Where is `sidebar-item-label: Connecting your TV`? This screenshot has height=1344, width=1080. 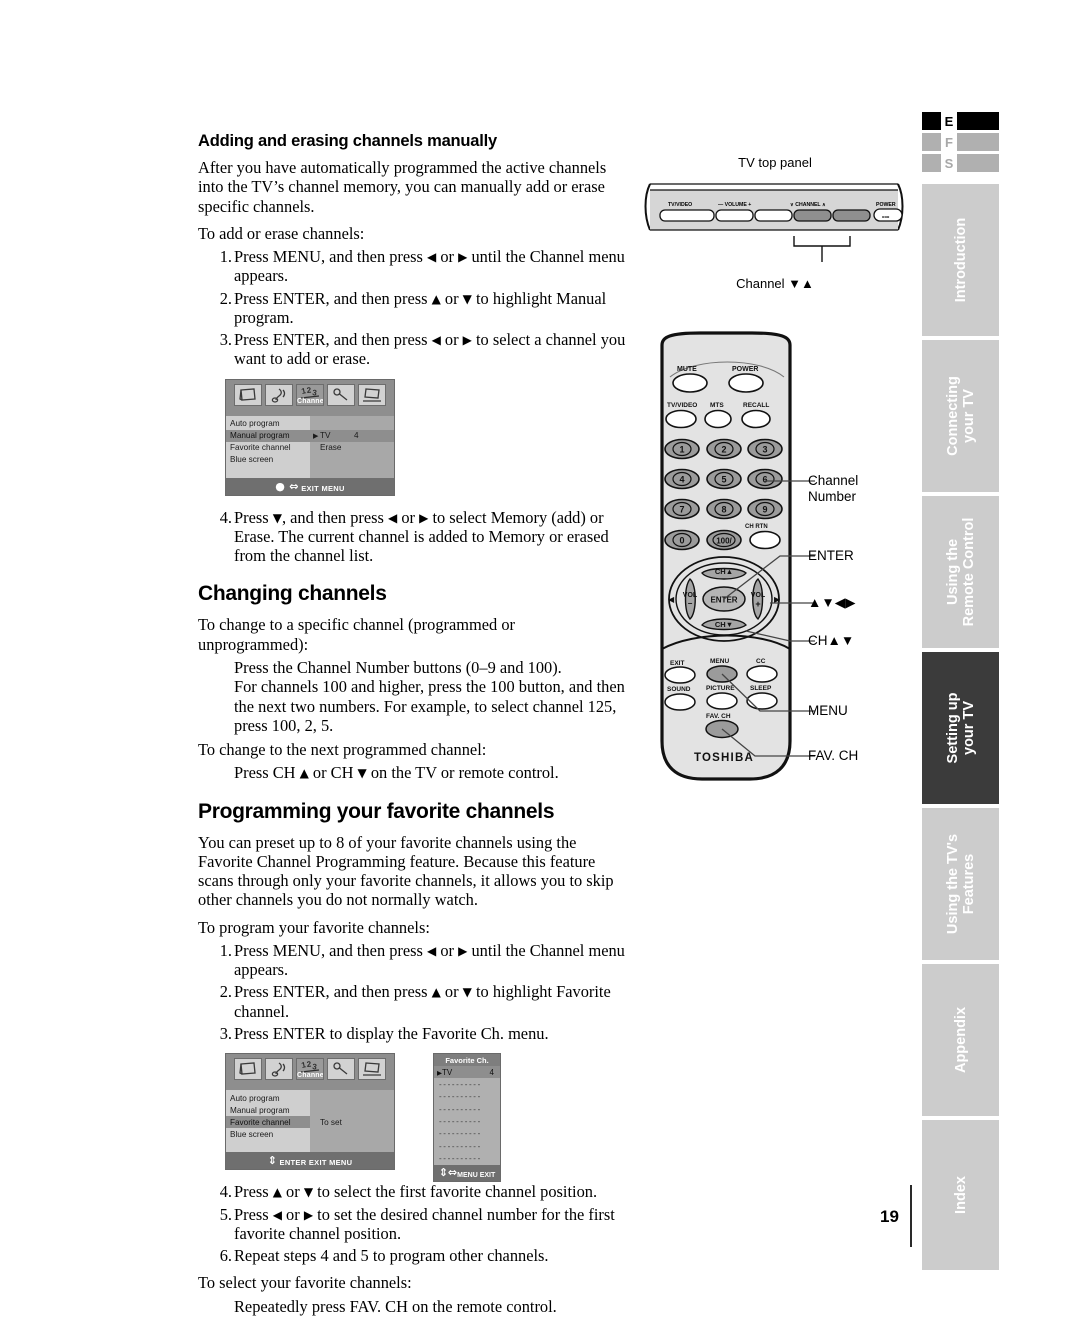
sidebar-item-label: Connecting your TV is located at coordinates (960, 416).